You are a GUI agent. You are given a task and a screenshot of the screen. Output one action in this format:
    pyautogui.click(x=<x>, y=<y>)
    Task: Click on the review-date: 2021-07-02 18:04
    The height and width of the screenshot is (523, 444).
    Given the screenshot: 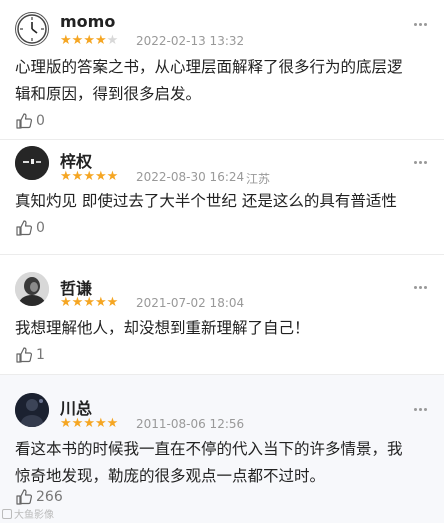 What is the action you would take?
    pyautogui.click(x=190, y=303)
    